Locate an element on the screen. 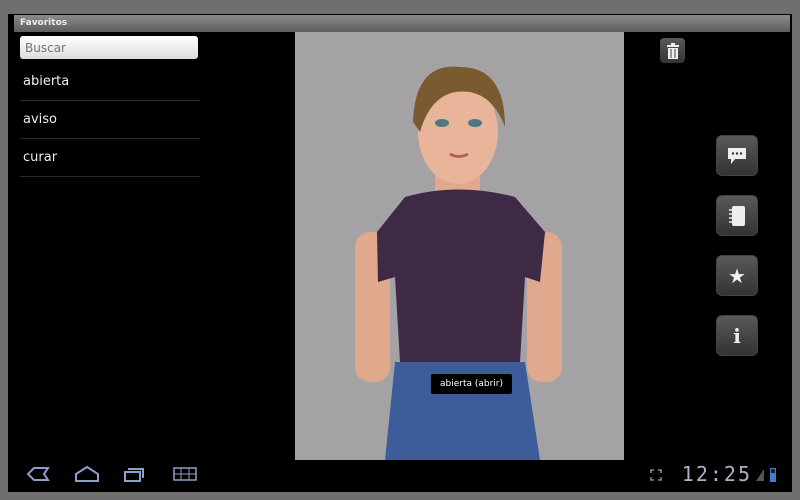 Image resolution: width=800 pixels, height=500 pixels. home-icon is located at coordinates (87, 474).